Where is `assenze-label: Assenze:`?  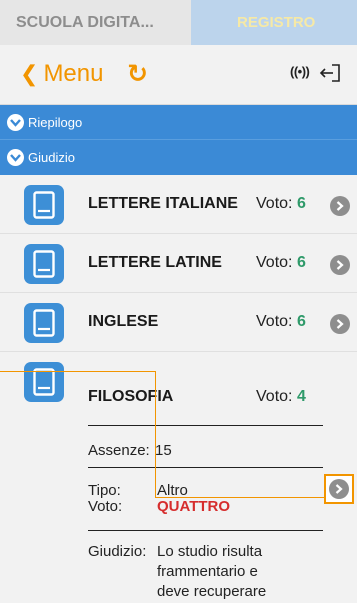
assenze-label: Assenze: is located at coordinates (119, 450).